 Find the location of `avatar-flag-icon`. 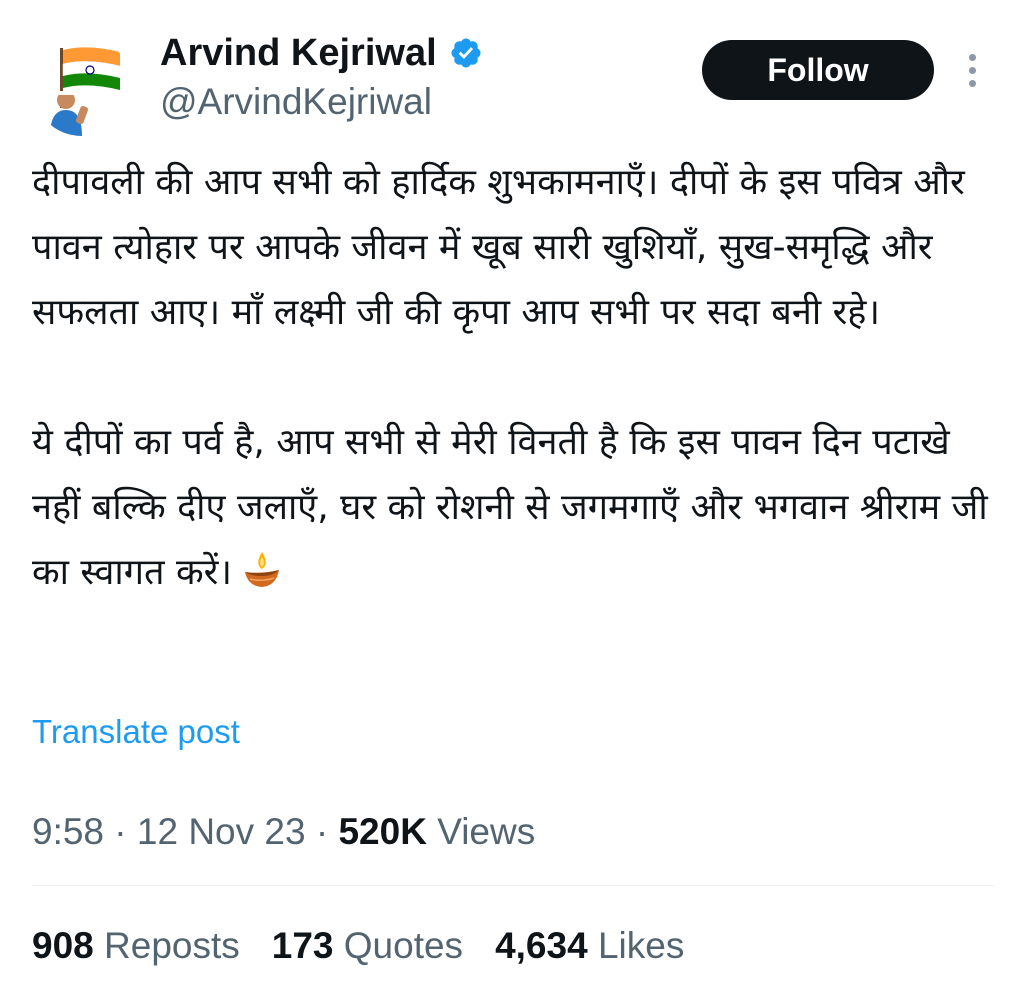

avatar-flag-icon is located at coordinates (82, 86).